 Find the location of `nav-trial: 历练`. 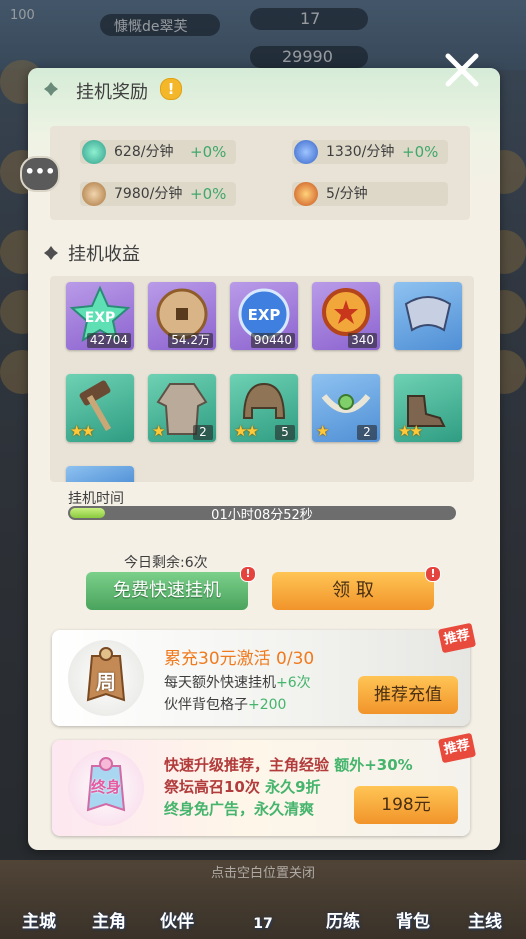

nav-trial: 历练 is located at coordinates (343, 908).